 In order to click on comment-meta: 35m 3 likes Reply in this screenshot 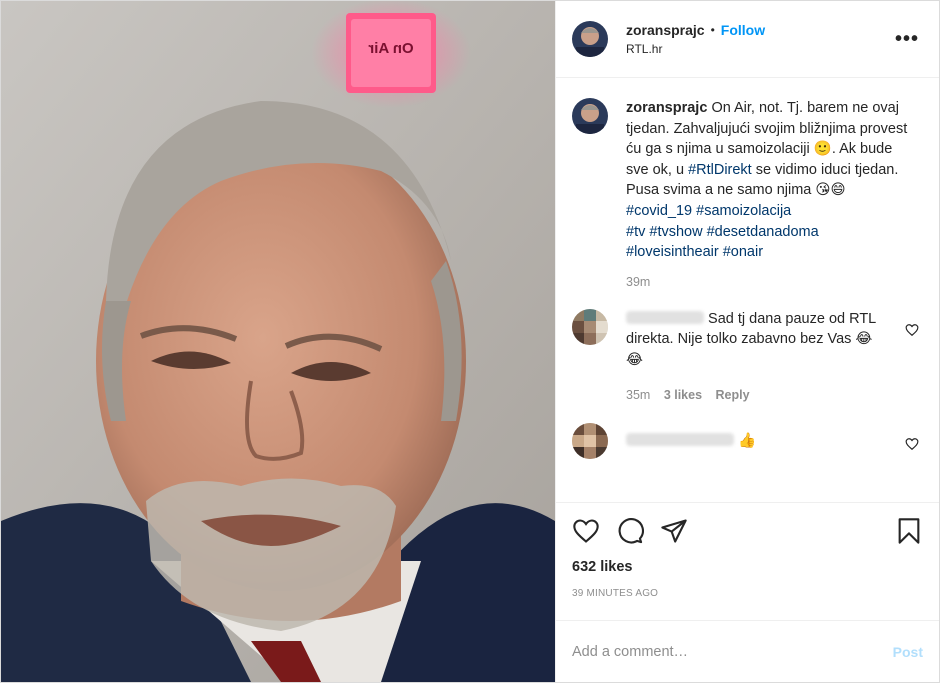, I will do `click(751, 395)`.